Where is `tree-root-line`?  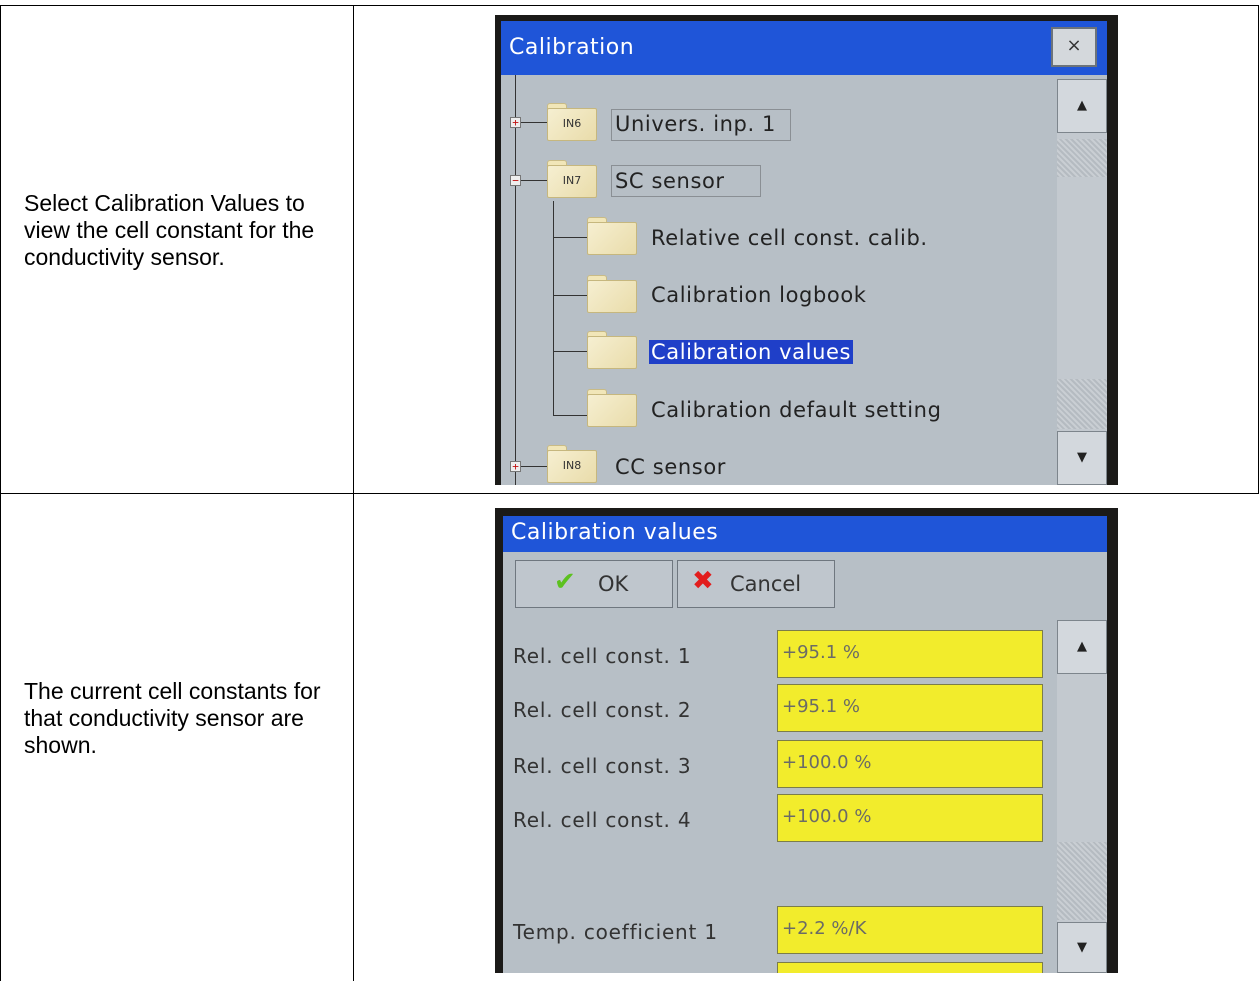 tree-root-line is located at coordinates (515, 280).